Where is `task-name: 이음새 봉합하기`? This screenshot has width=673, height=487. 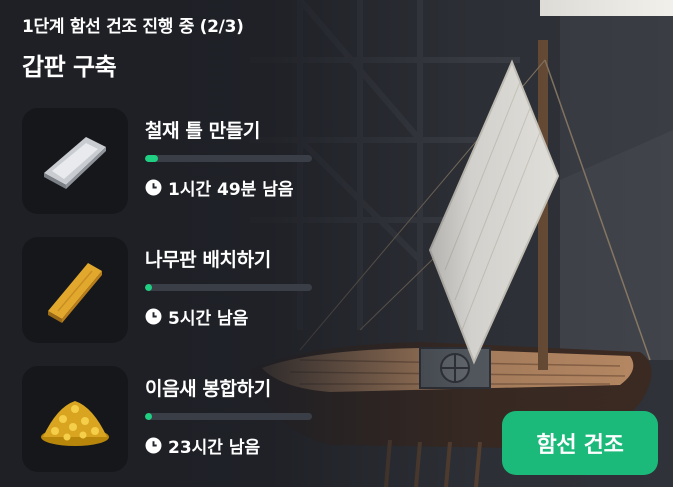 task-name: 이음새 봉합하기 is located at coordinates (208, 389).